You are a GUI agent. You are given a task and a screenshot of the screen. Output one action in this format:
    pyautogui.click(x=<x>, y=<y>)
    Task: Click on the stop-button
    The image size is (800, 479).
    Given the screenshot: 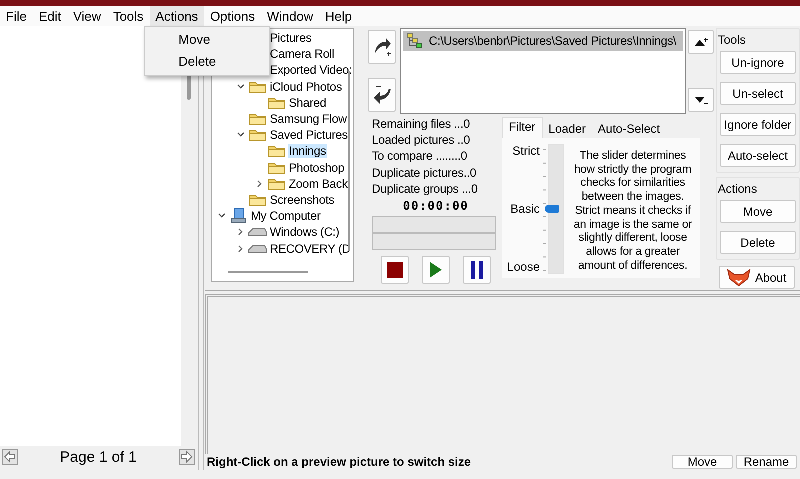 What is the action you would take?
    pyautogui.click(x=395, y=270)
    